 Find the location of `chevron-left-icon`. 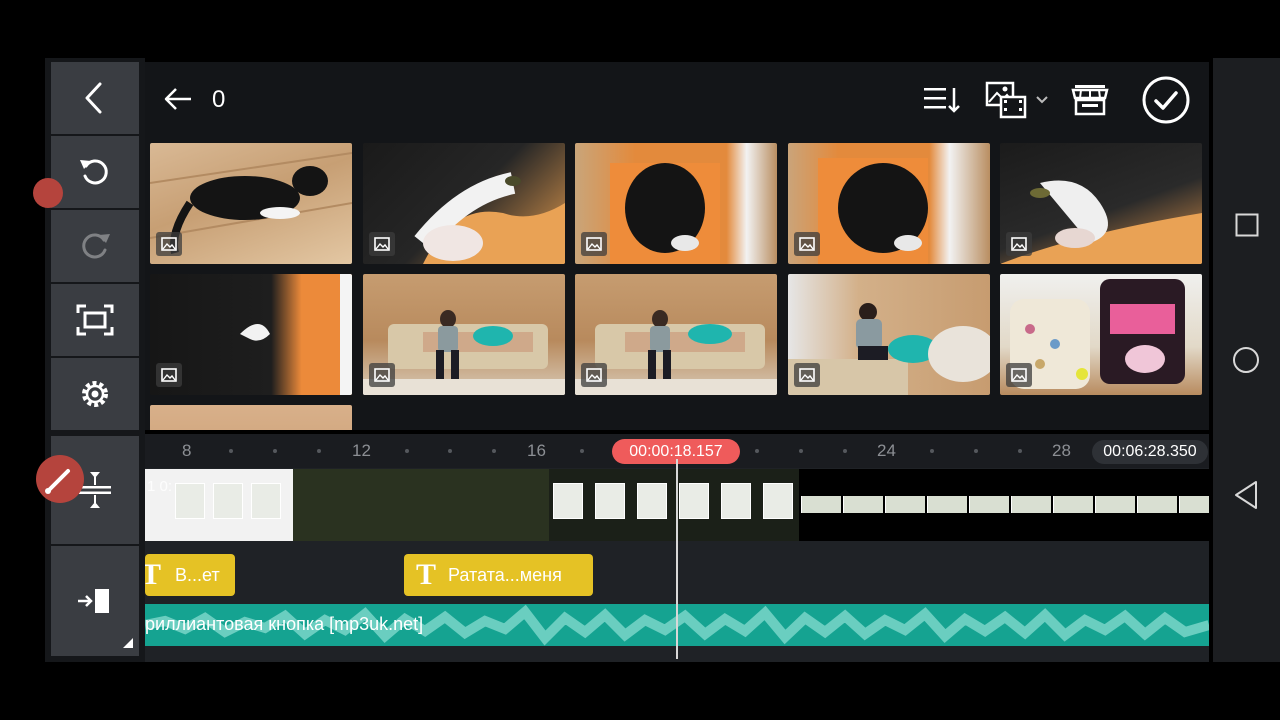

chevron-left-icon is located at coordinates (93, 98).